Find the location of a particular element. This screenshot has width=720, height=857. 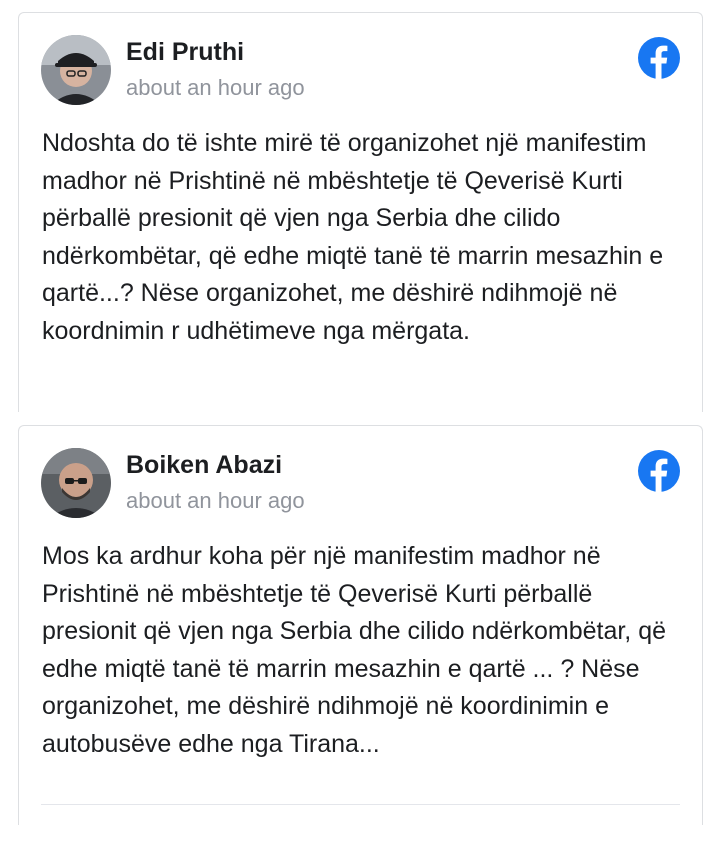

author-name: Edi Pruthi is located at coordinates (185, 52).